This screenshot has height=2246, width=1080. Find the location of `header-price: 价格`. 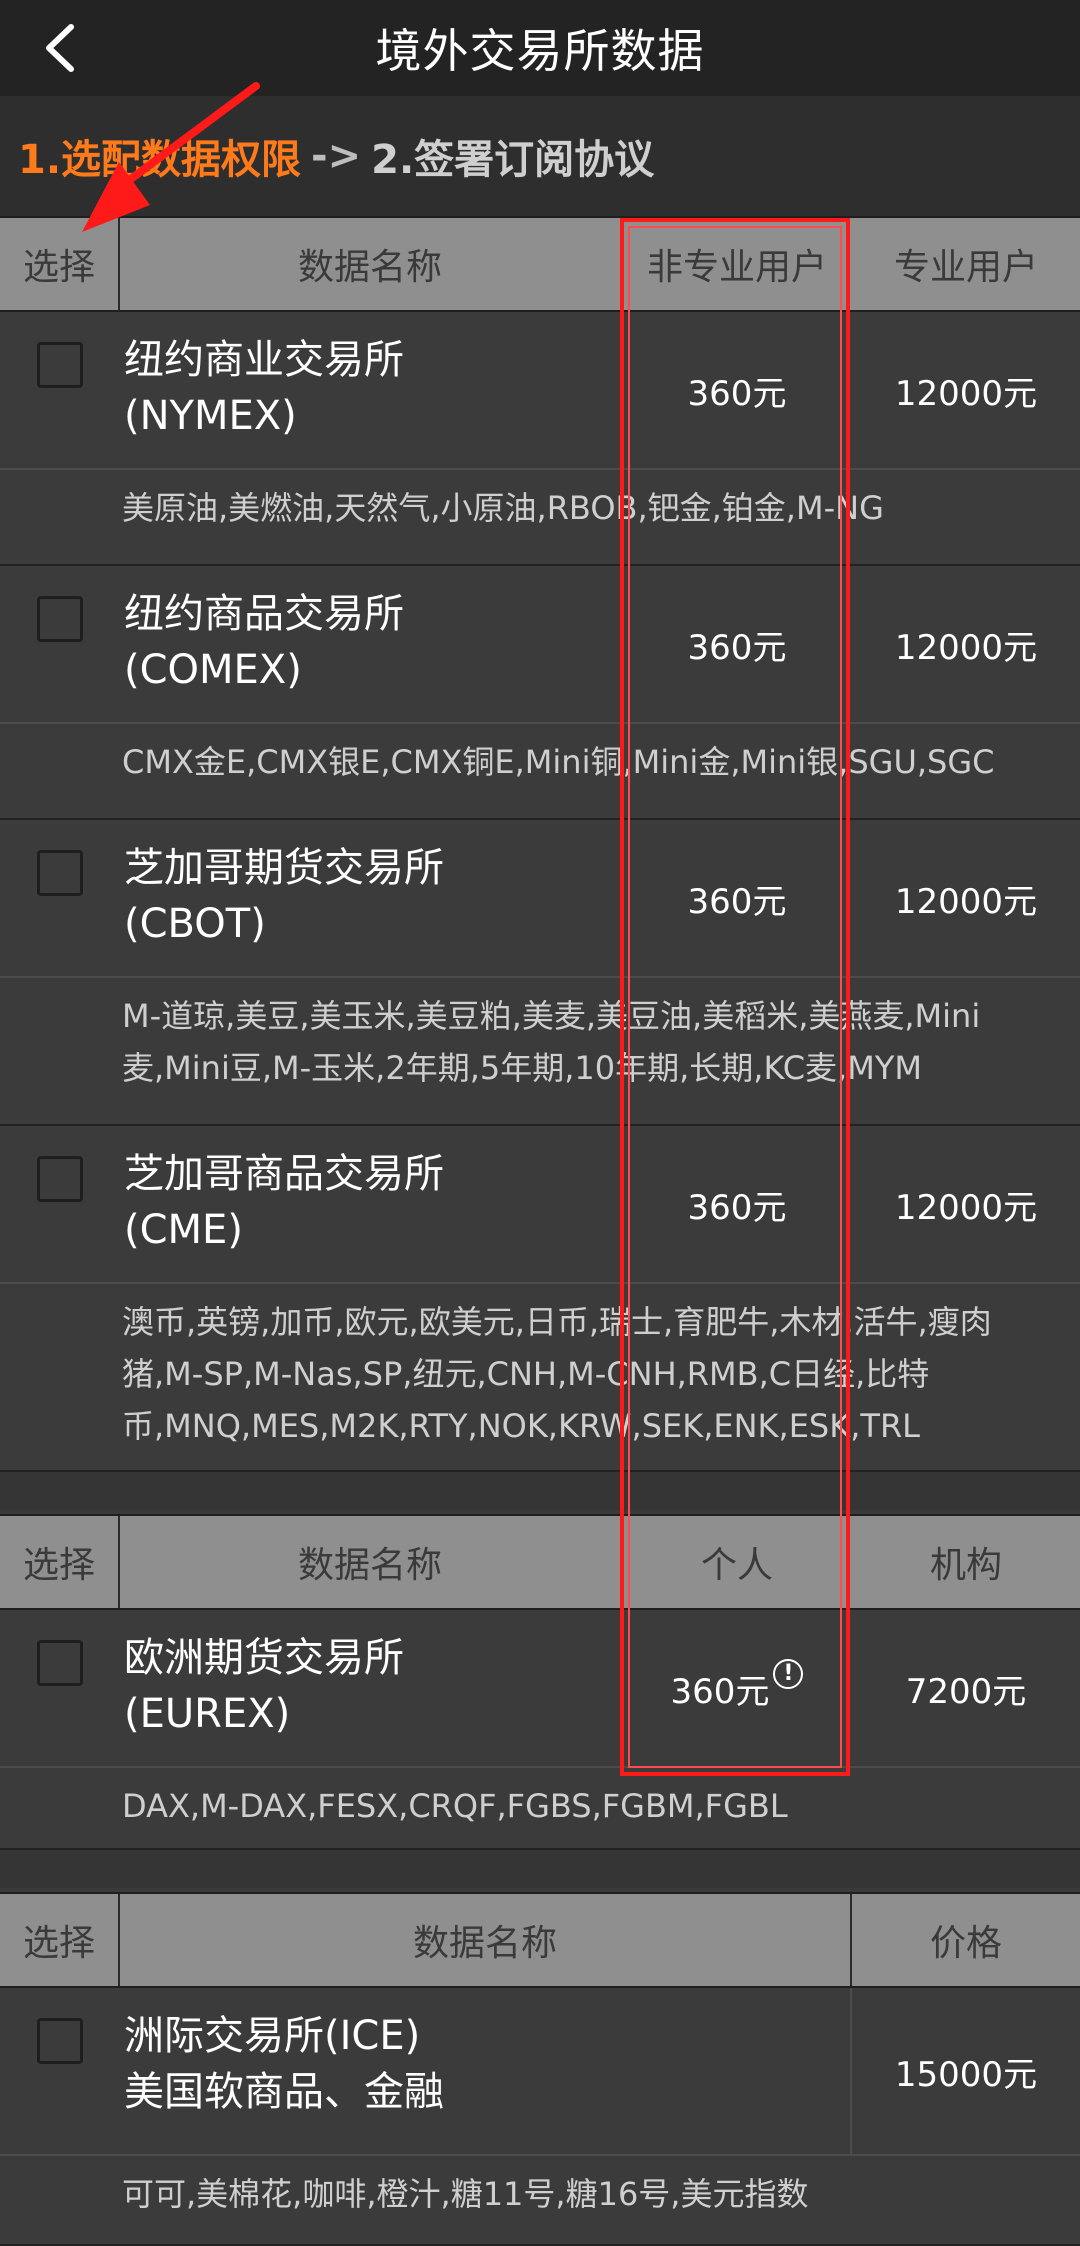

header-price: 价格 is located at coordinates (965, 1943).